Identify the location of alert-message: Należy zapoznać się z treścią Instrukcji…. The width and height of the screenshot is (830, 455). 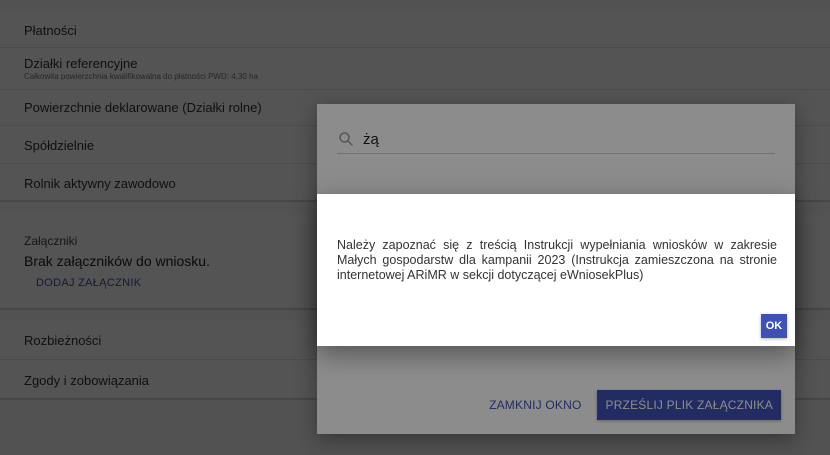
(557, 260).